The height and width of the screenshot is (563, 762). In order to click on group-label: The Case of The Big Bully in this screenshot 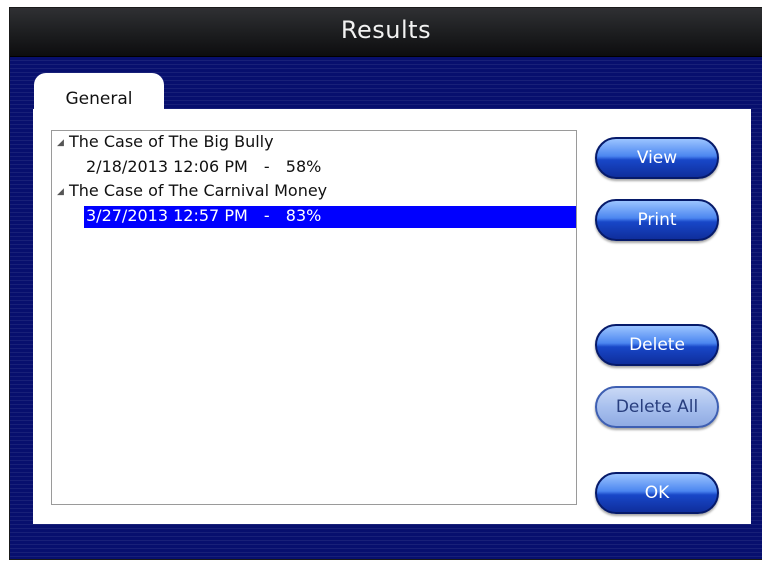, I will do `click(171, 141)`.